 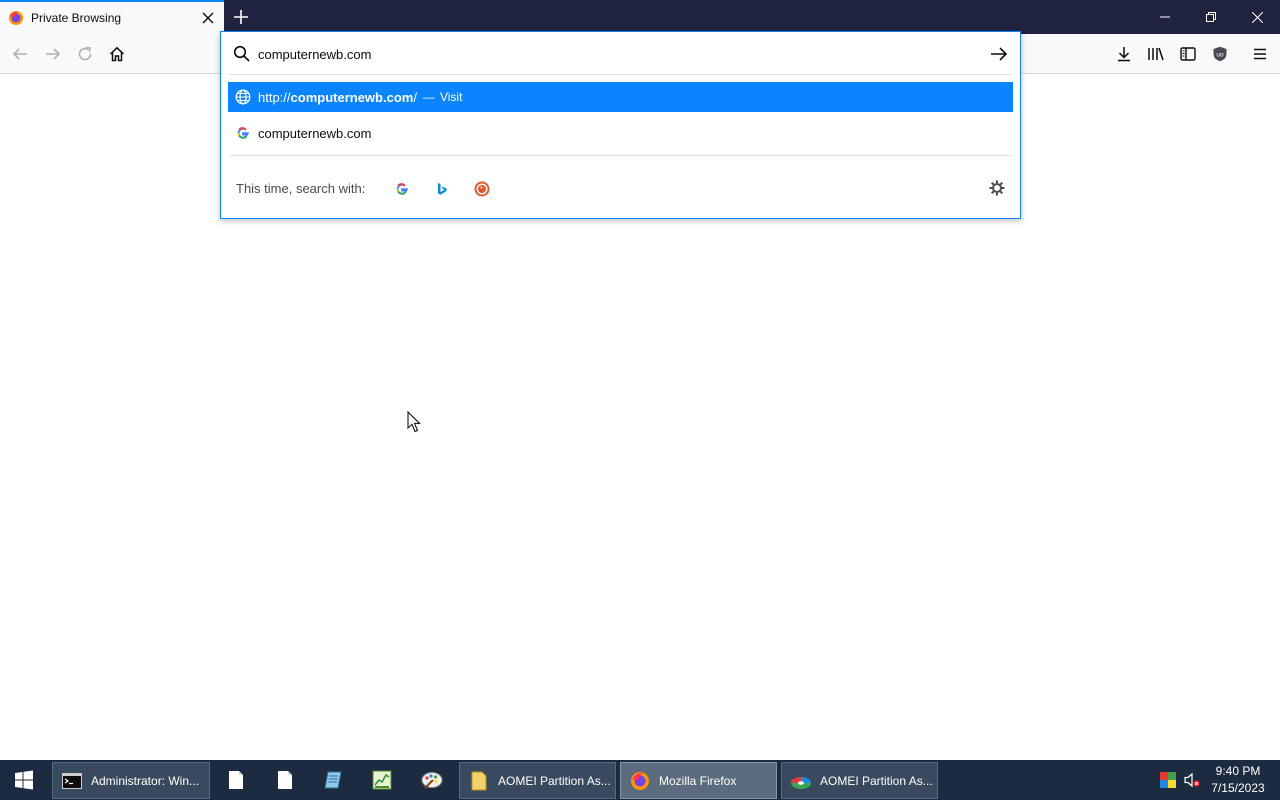 I want to click on url-input, so click(x=608, y=54).